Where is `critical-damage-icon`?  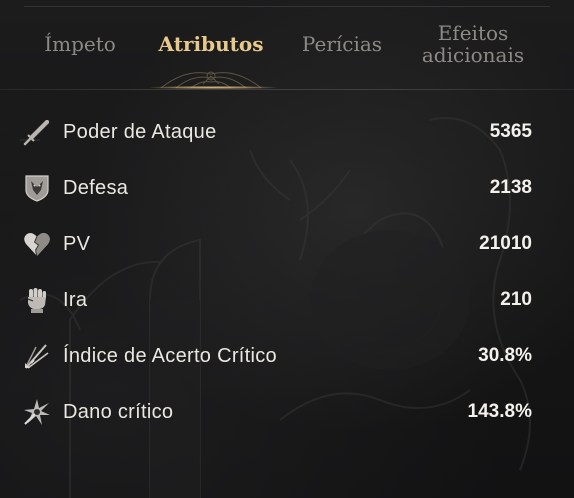 critical-damage-icon is located at coordinates (37, 412).